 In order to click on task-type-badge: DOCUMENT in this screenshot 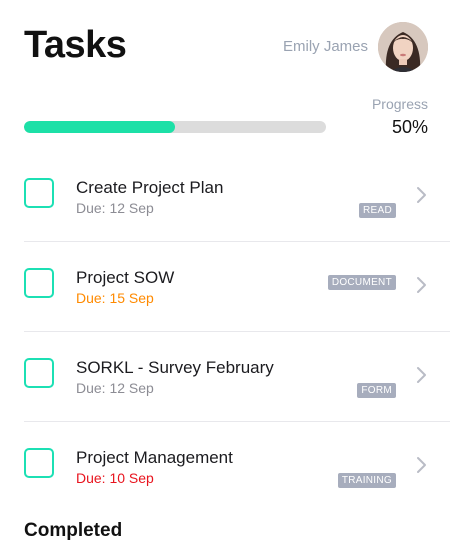, I will do `click(361, 282)`.